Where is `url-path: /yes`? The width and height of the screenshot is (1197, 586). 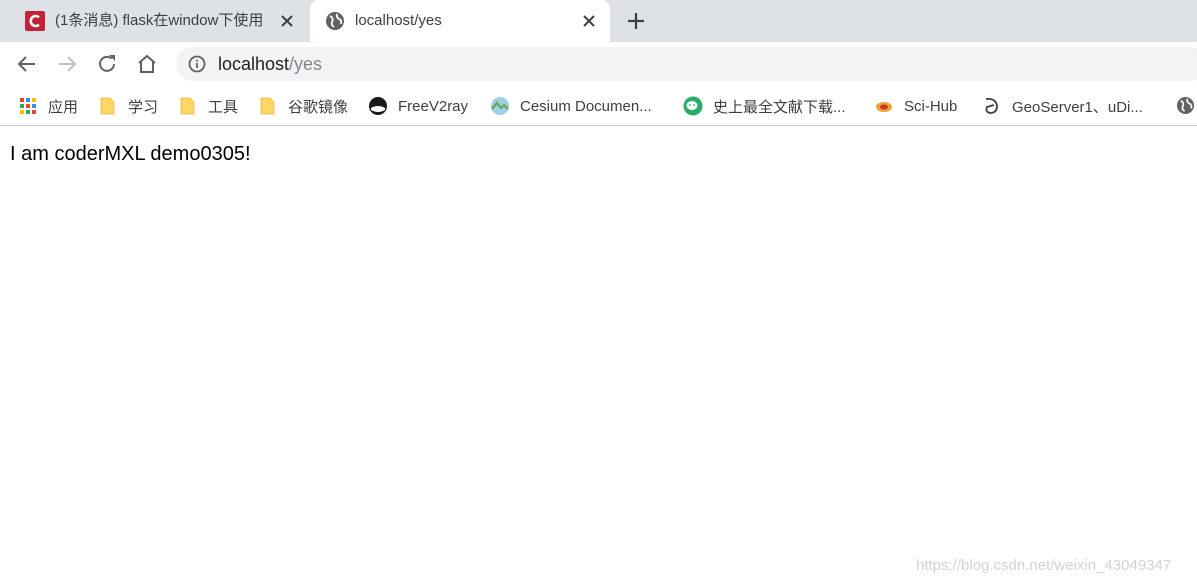 url-path: /yes is located at coordinates (306, 64).